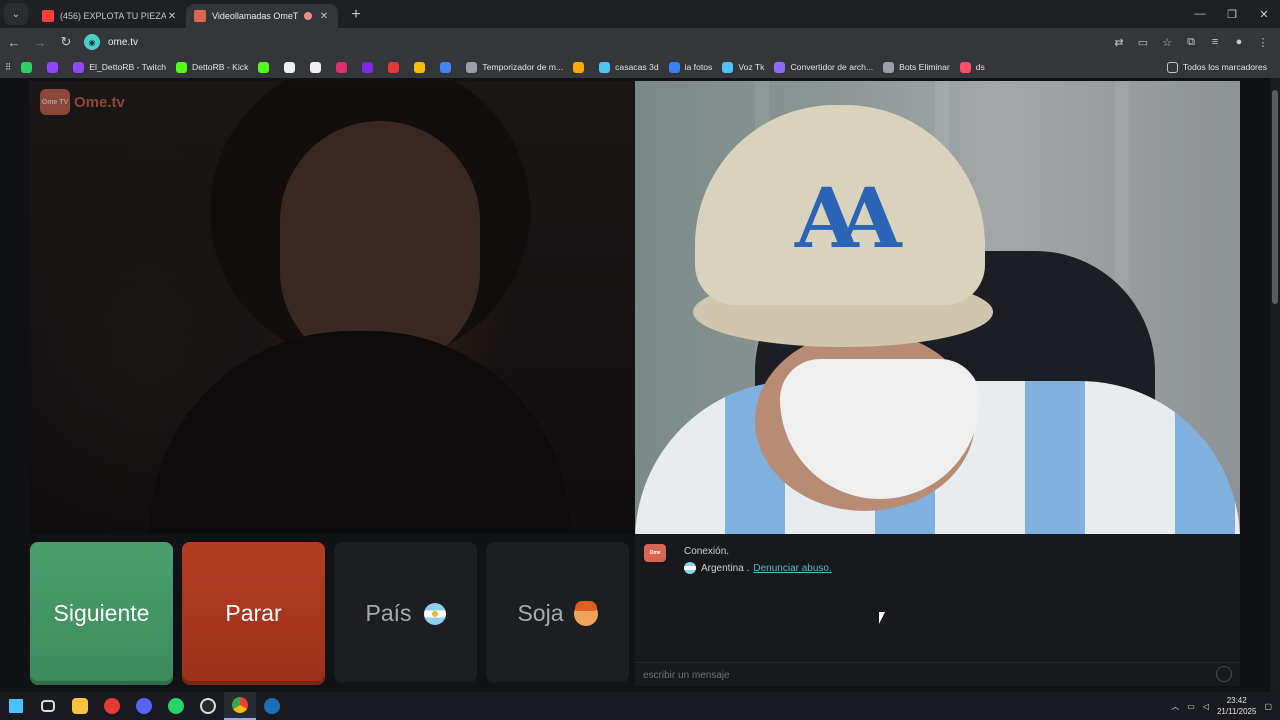  What do you see at coordinates (725, 568) in the screenshot?
I see `chat-country: Argentina .` at bounding box center [725, 568].